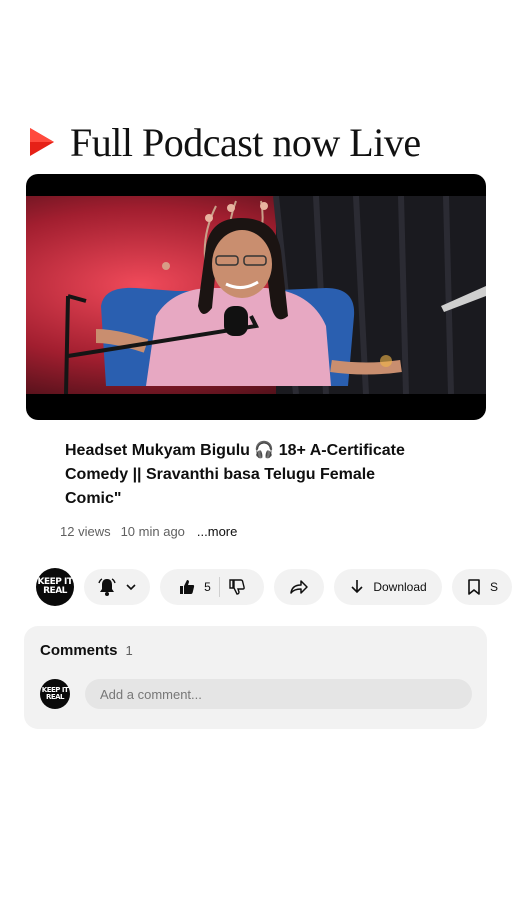 Image resolution: width=512 pixels, height=910 pixels. I want to click on upload-age: 10 min ago, so click(152, 531).